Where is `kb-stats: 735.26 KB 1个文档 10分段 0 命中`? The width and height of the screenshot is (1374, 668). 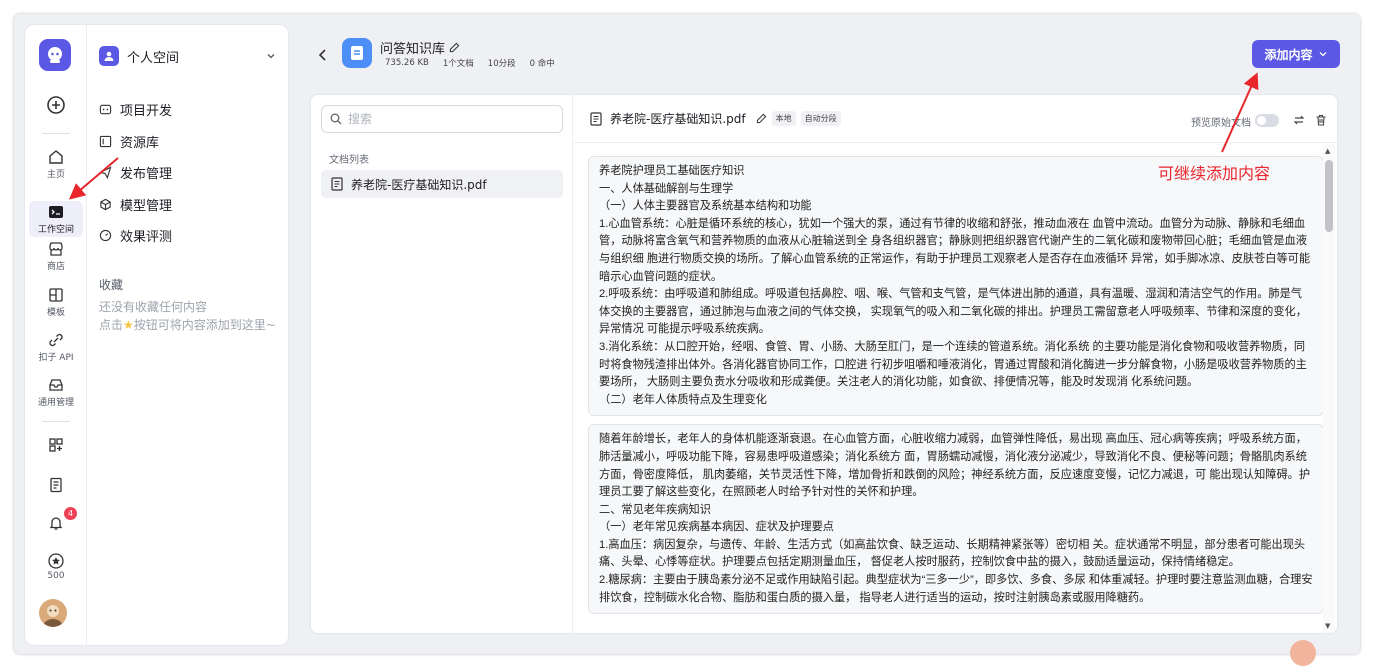 kb-stats: 735.26 KB 1个文档 10分段 0 命中 is located at coordinates (472, 63).